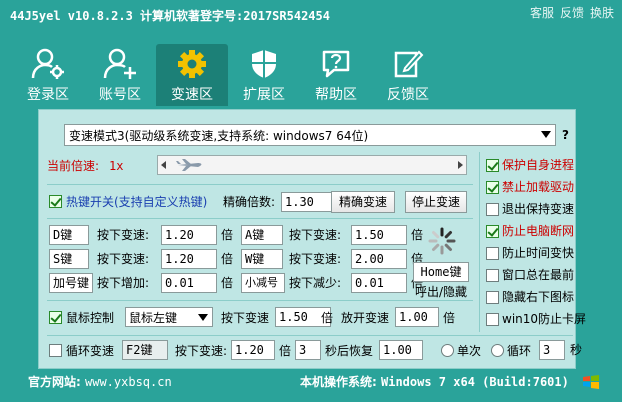  I want to click on tab-help: 帮助区, so click(336, 75).